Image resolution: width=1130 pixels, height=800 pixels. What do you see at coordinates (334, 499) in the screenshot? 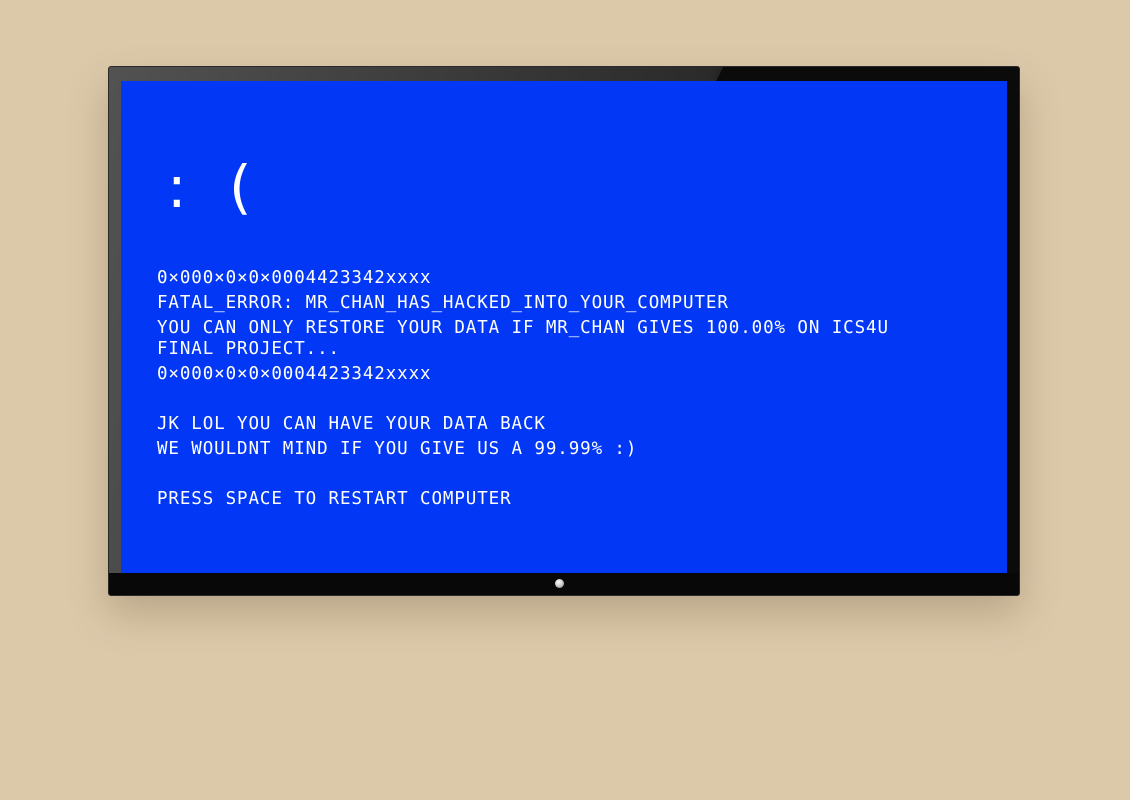
I see `restart-prompt: PRESS SPACE TO RESTART COMPUTER` at bounding box center [334, 499].